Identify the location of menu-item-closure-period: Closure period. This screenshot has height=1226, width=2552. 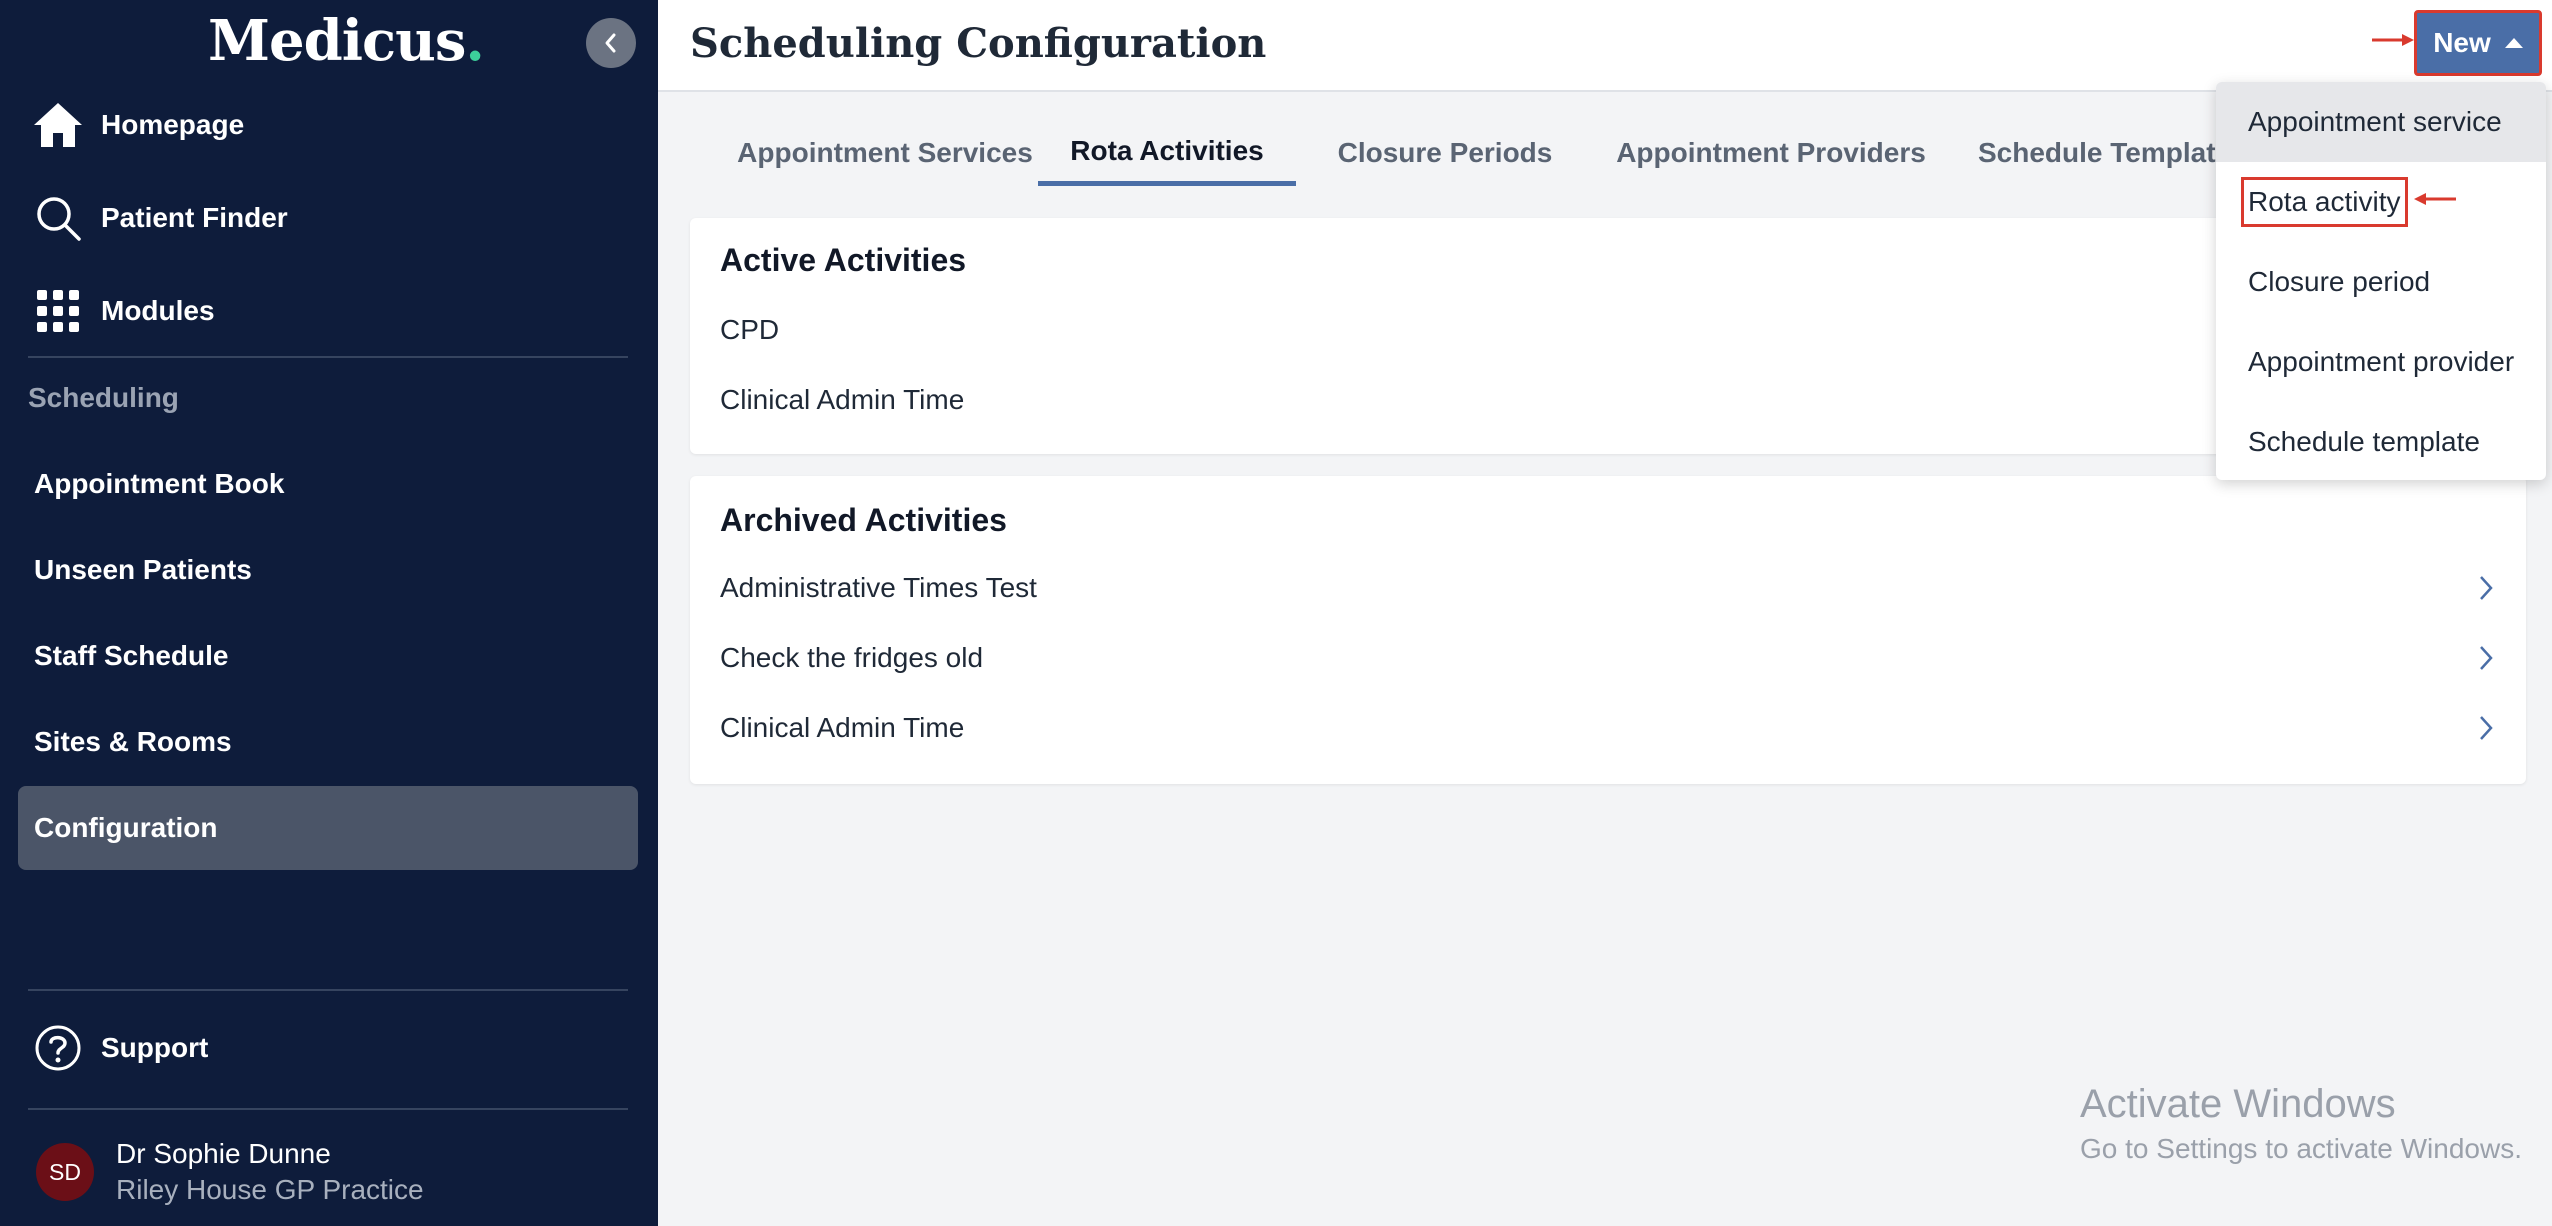
(2381, 282).